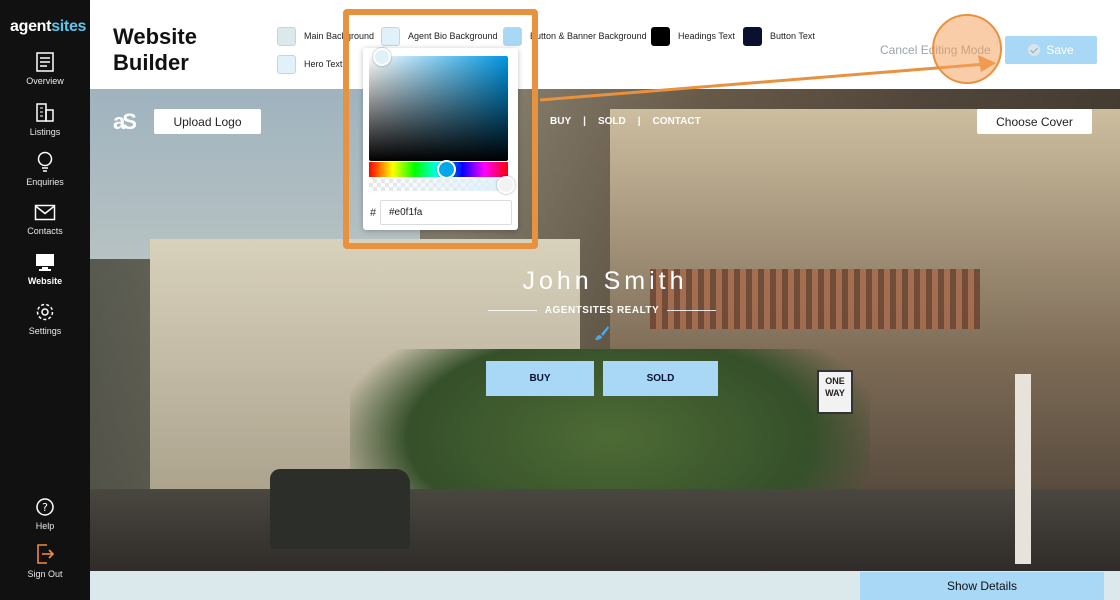 The height and width of the screenshot is (600, 1120). What do you see at coordinates (45, 112) in the screenshot?
I see `building-icon` at bounding box center [45, 112].